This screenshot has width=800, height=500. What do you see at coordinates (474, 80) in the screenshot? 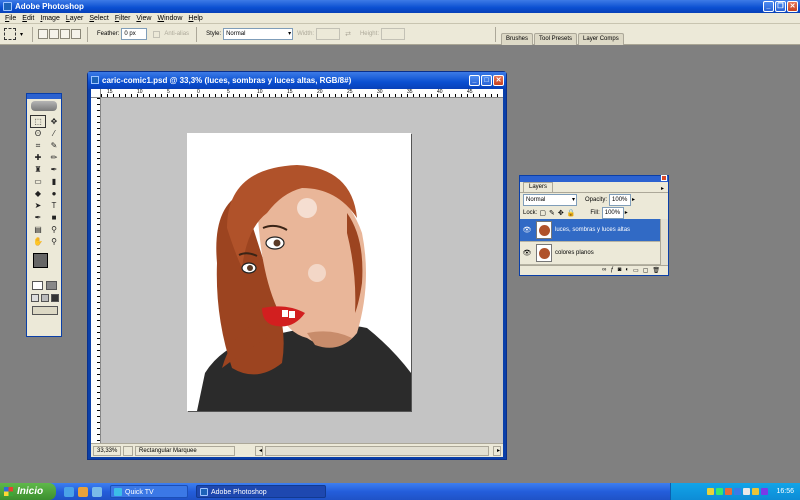
I see `doc-minimize-button: _` at bounding box center [474, 80].